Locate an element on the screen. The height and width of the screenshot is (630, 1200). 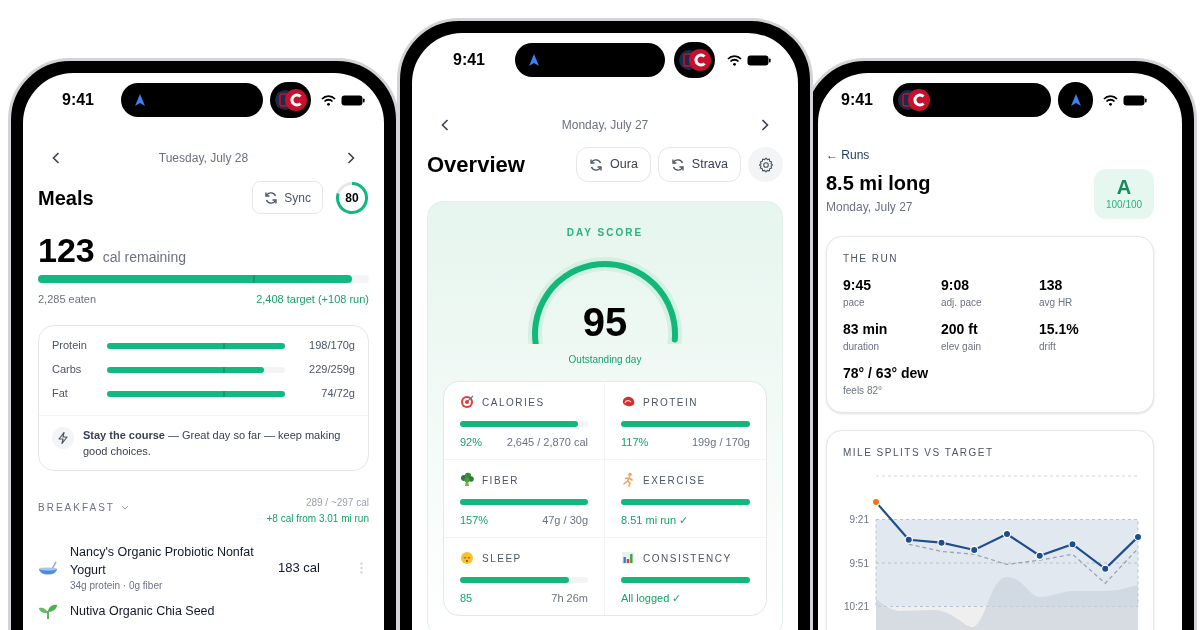
lightning-icon is located at coordinates (63, 437).